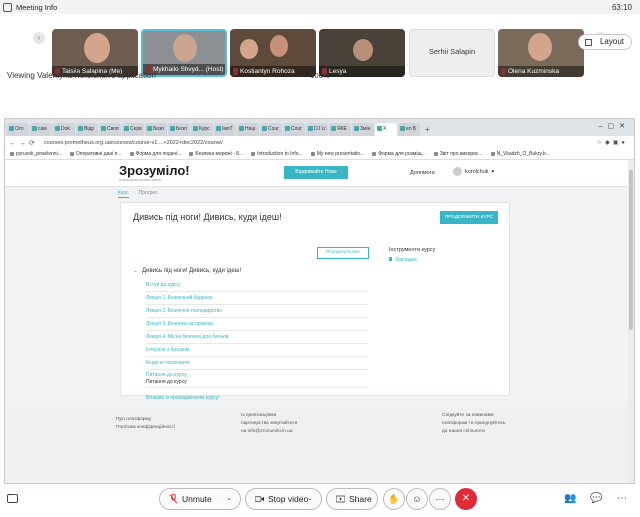 This screenshot has width=640, height=517. Describe the element at coordinates (440, 499) in the screenshot. I see `more-options-button: ⋯` at that location.